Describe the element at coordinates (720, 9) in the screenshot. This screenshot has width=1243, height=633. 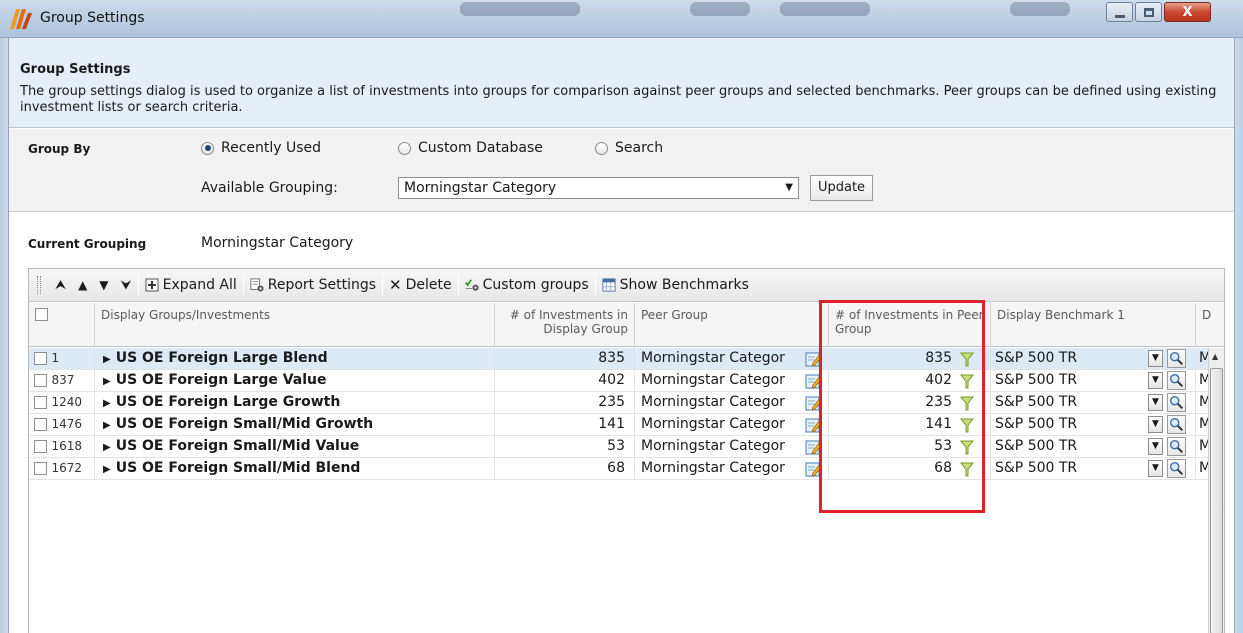
I see `blurred-background` at that location.